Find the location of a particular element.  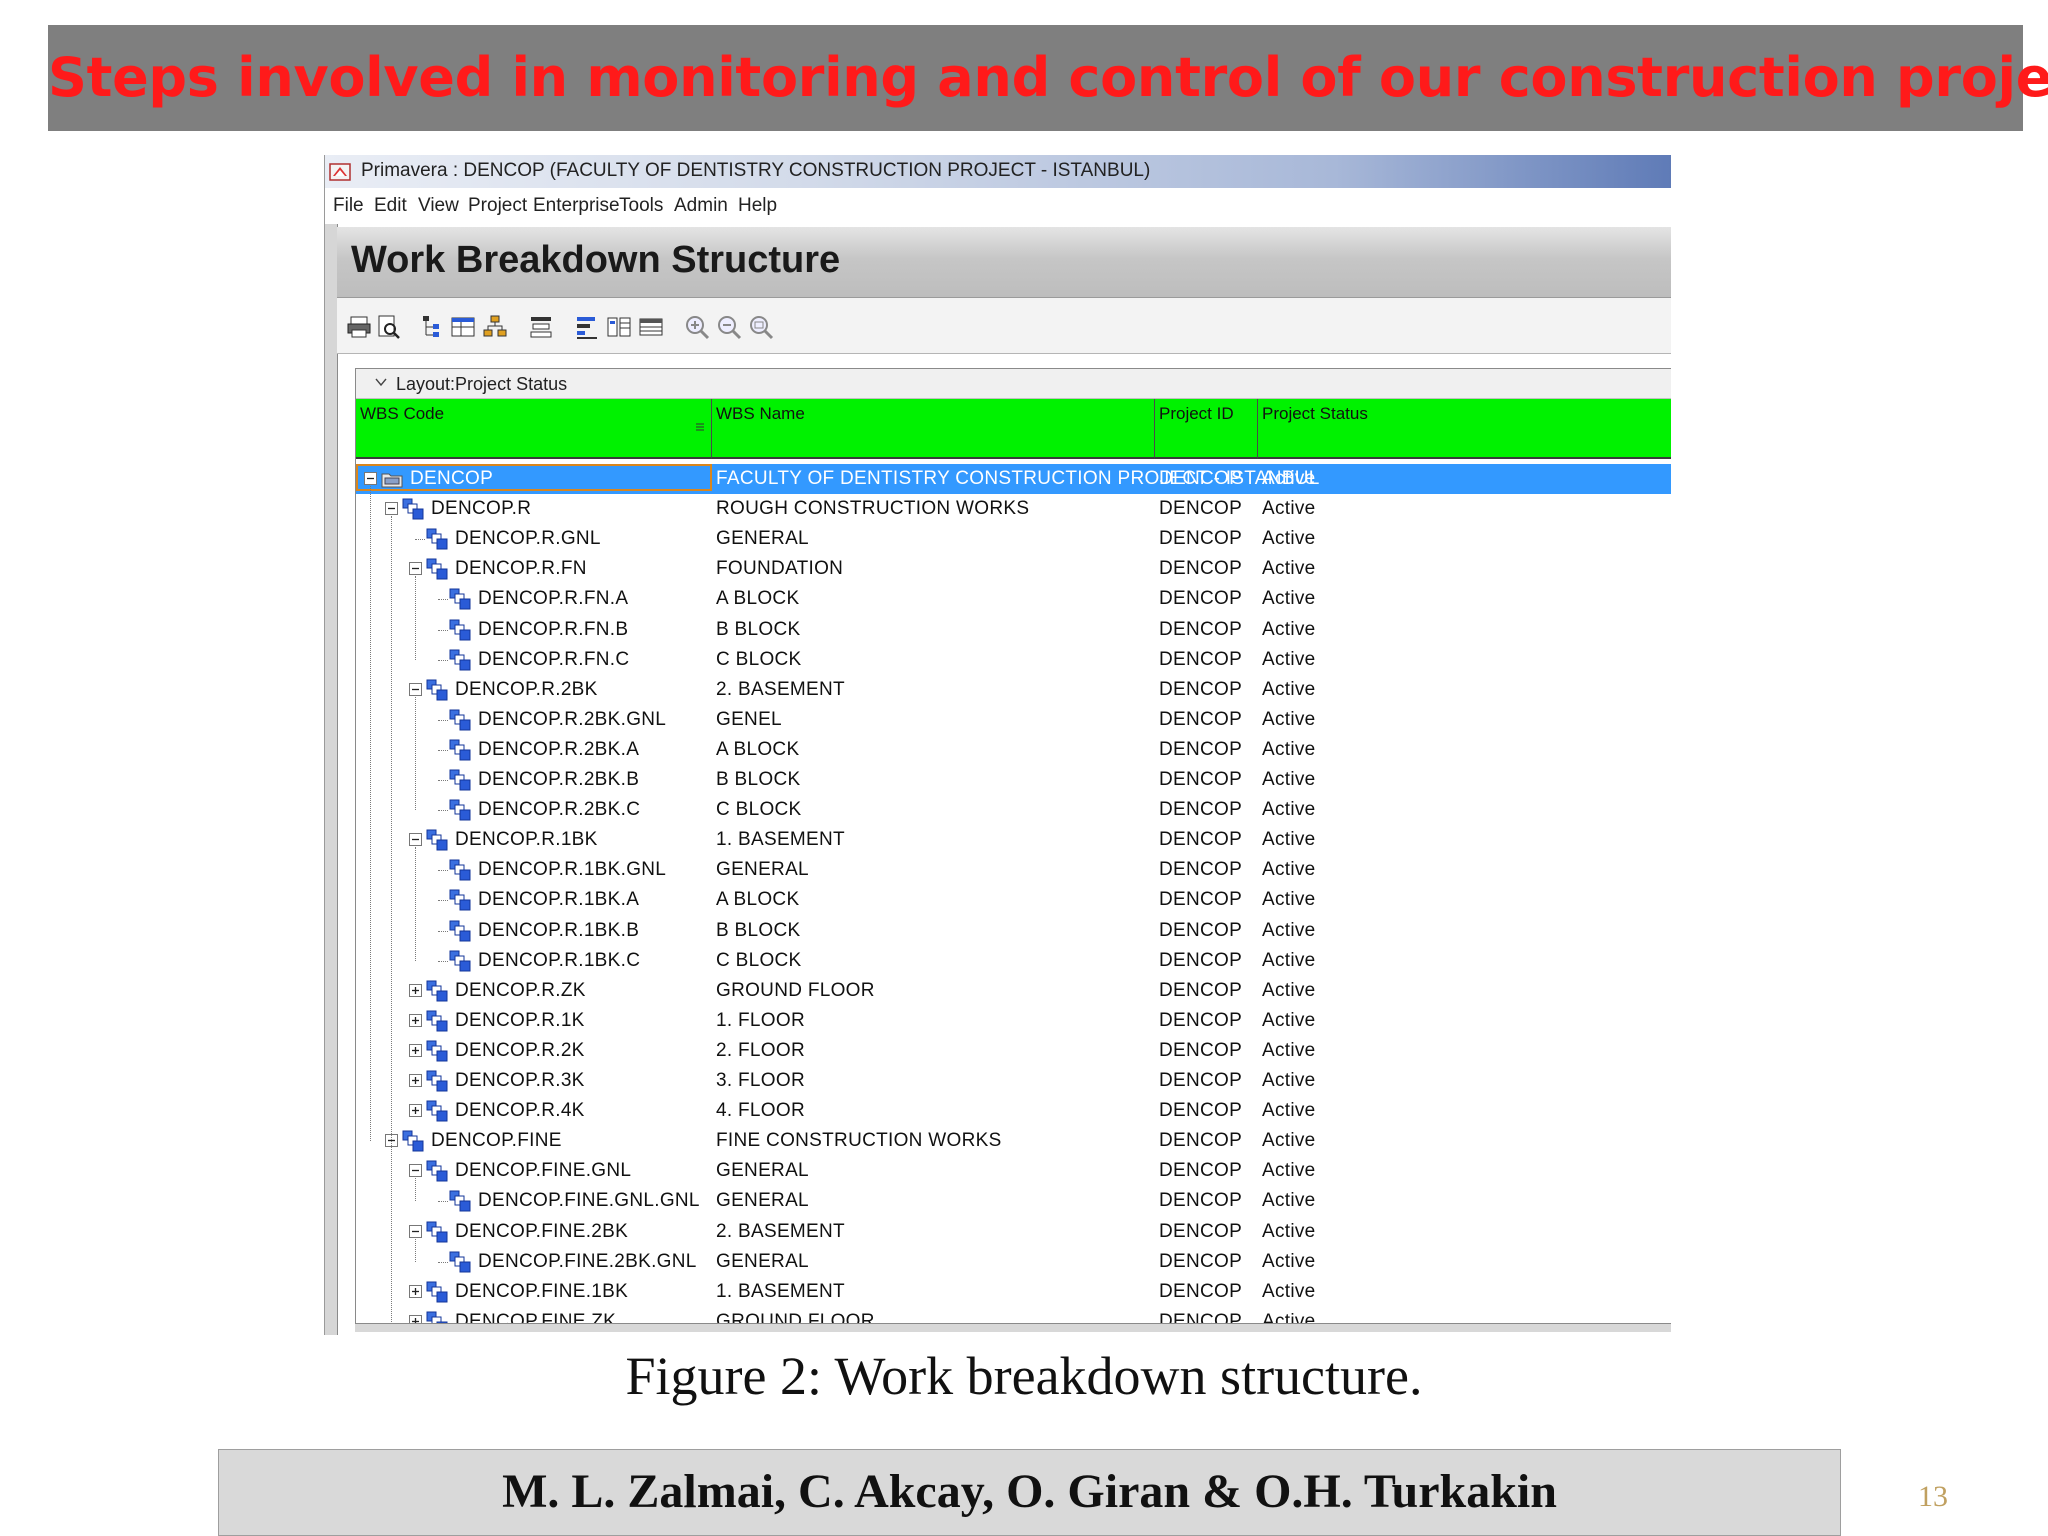

table-row: DENCOP.R.FN.B B BLOCK DENCOP Active is located at coordinates (1013, 630).